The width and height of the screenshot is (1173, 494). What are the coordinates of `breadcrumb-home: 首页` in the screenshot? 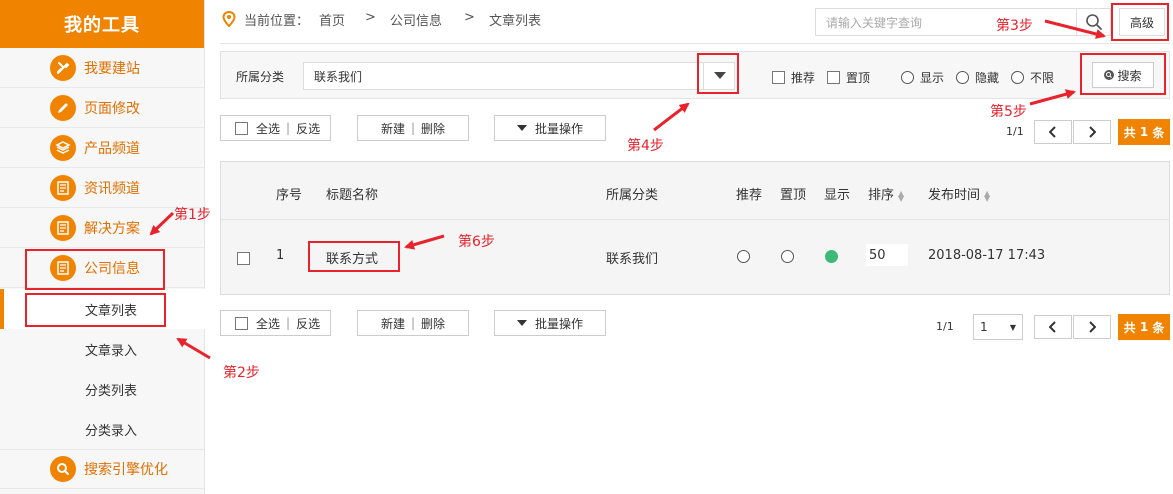 It's located at (332, 19).